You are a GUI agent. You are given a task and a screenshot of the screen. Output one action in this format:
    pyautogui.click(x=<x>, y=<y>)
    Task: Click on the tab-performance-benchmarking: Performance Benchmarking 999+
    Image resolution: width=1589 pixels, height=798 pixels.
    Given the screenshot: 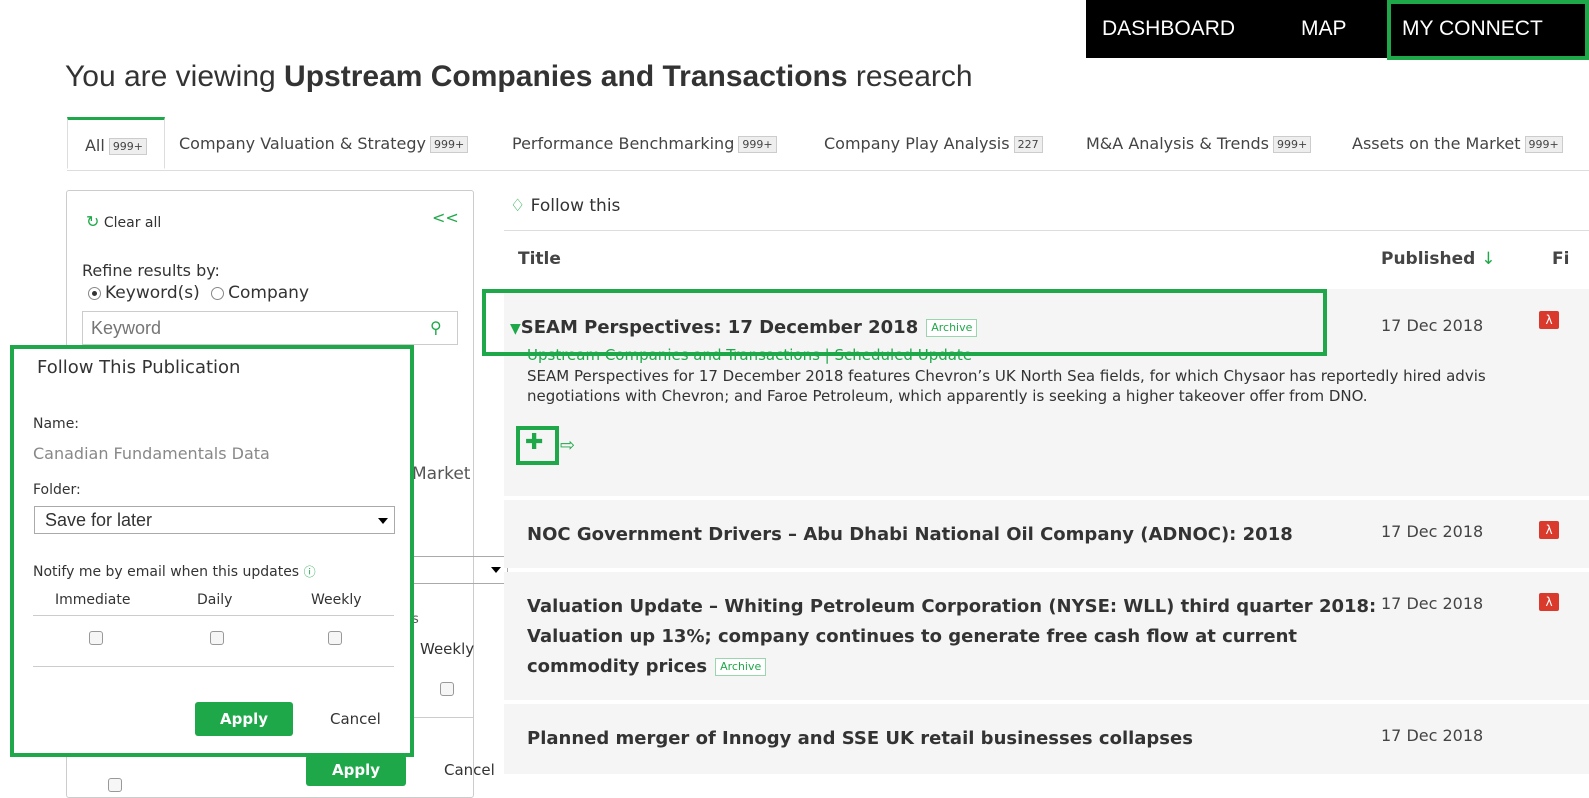 What is the action you would take?
    pyautogui.click(x=644, y=144)
    